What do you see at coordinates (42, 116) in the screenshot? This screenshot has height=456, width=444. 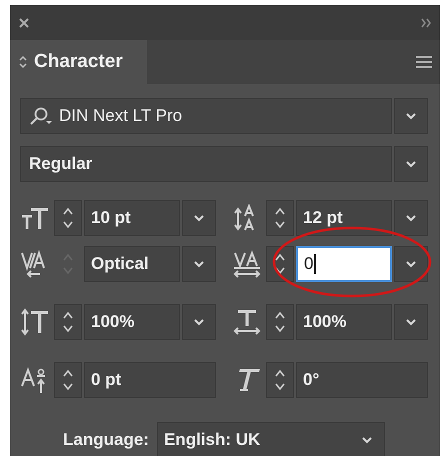 I see `search-icon` at bounding box center [42, 116].